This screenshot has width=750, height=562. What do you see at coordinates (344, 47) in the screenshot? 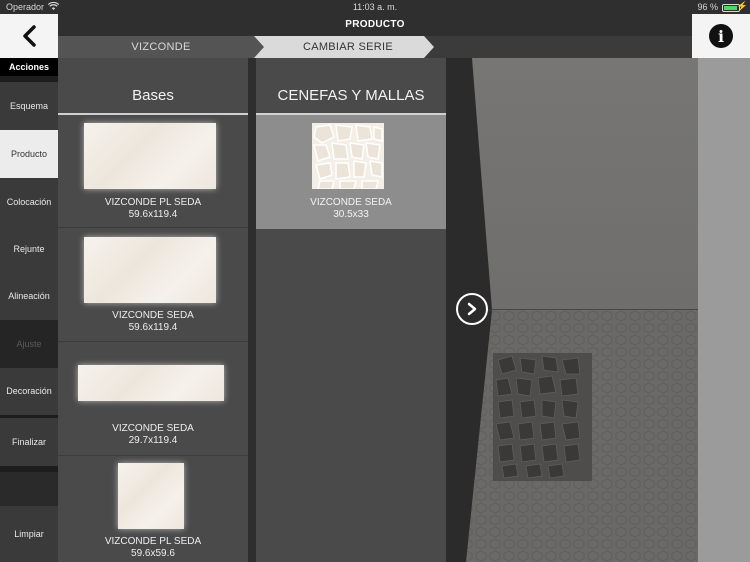
I see `breadcrumb-cambiar-serie: CAMBIAR SERIE` at bounding box center [344, 47].